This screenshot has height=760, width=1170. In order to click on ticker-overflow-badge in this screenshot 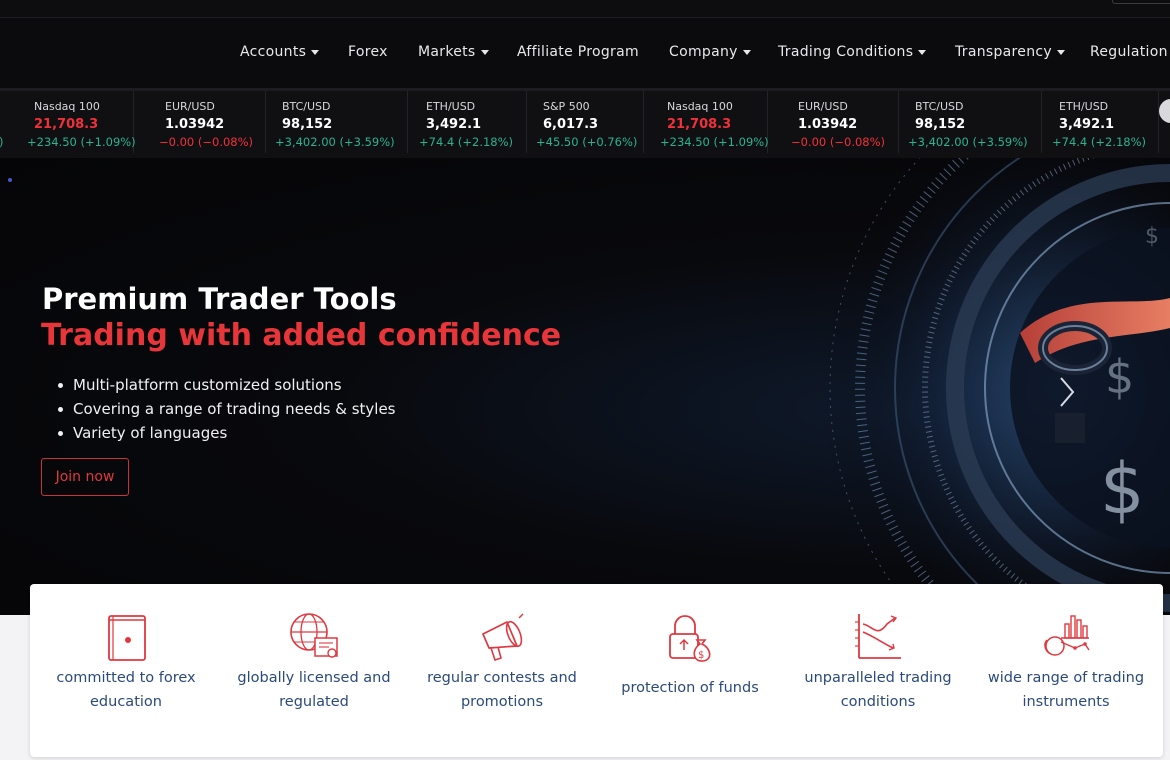, I will do `click(1164, 111)`.